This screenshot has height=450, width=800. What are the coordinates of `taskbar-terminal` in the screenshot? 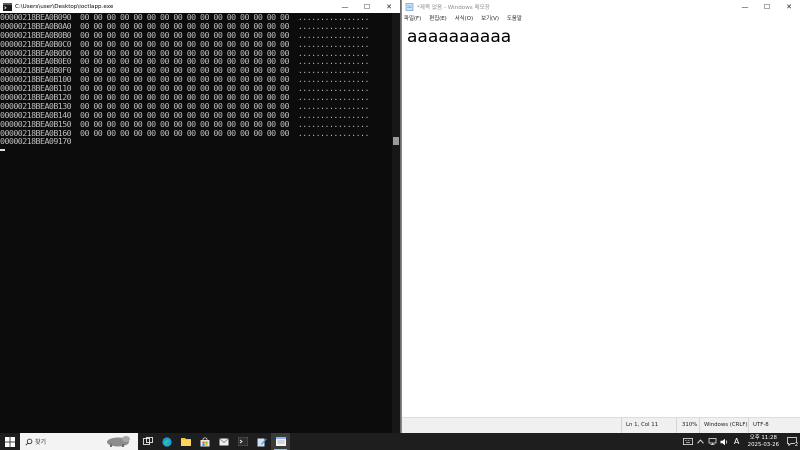 It's located at (242, 441).